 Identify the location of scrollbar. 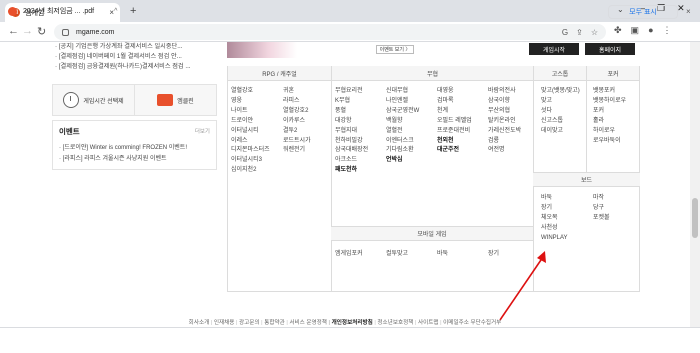
(695, 184).